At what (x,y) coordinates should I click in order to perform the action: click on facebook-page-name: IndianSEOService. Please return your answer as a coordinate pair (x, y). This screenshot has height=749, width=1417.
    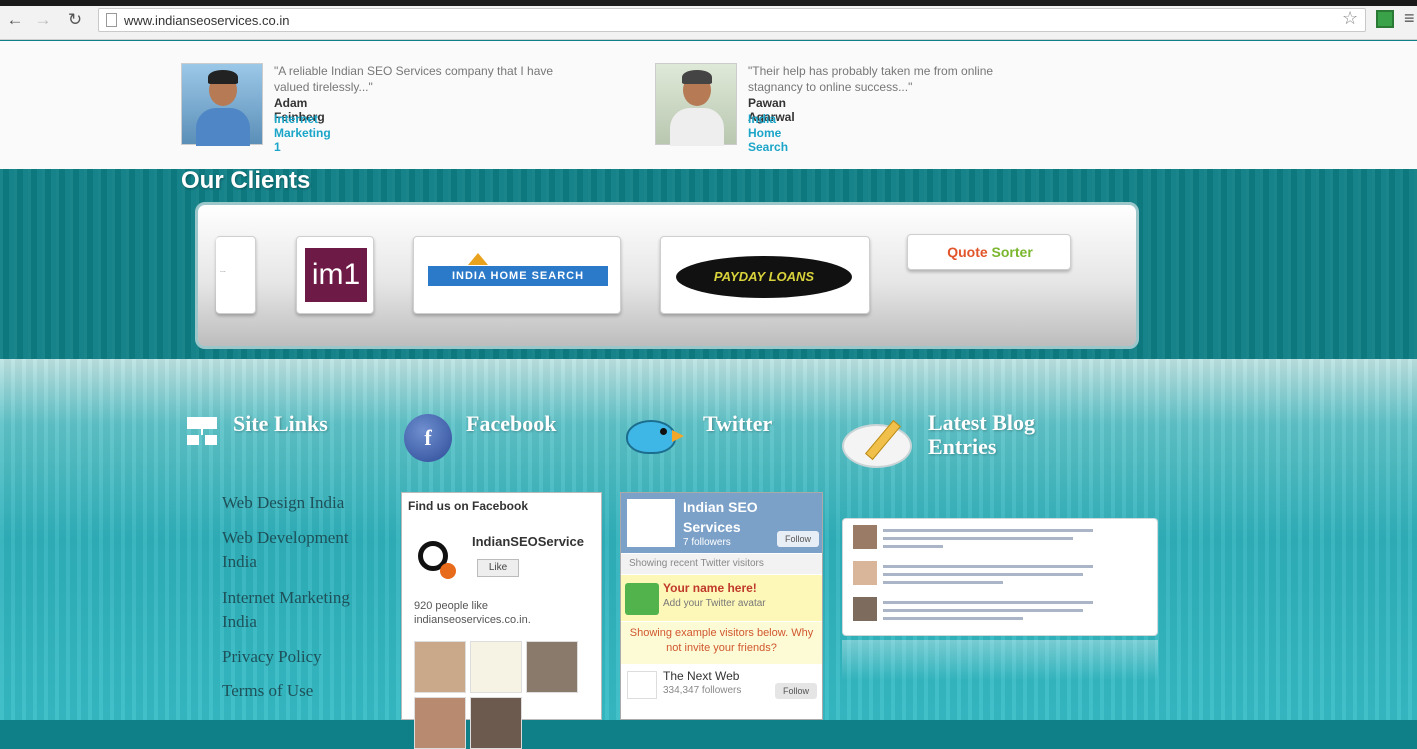
    Looking at the image, I should click on (528, 541).